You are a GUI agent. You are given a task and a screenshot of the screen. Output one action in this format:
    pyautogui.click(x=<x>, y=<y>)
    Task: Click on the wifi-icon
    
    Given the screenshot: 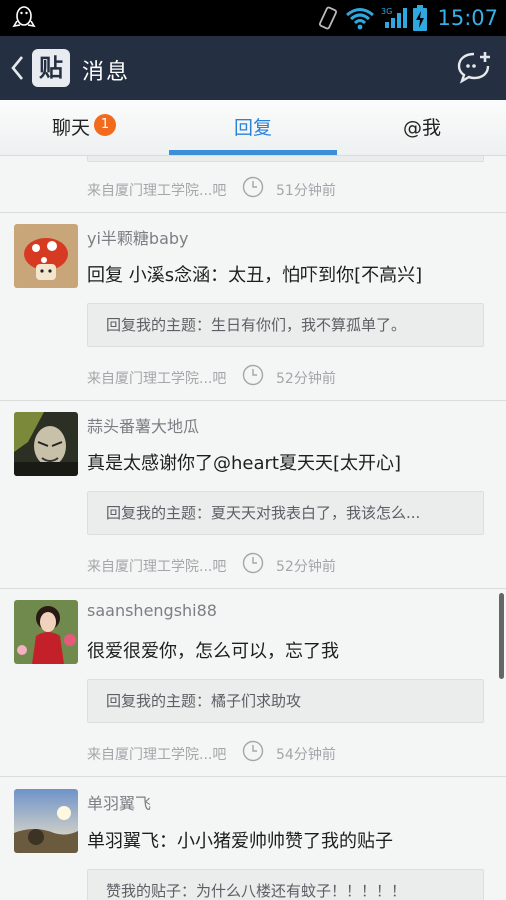 What is the action you would take?
    pyautogui.click(x=360, y=19)
    